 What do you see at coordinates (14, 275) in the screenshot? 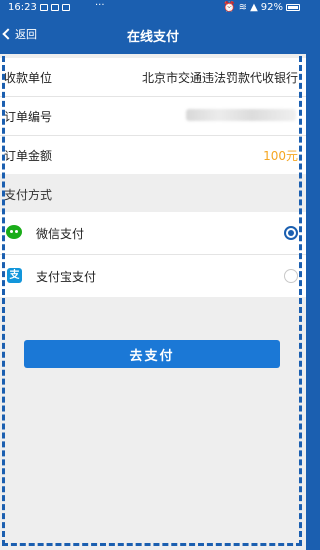
I see `alipay-icon: 支` at bounding box center [14, 275].